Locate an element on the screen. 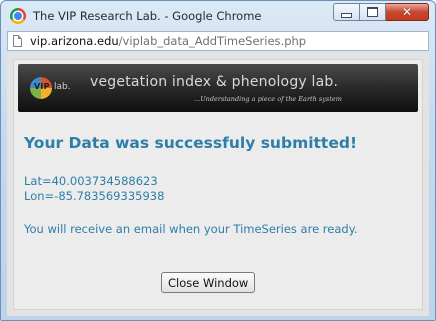  close-icon: ✕ is located at coordinates (407, 12).